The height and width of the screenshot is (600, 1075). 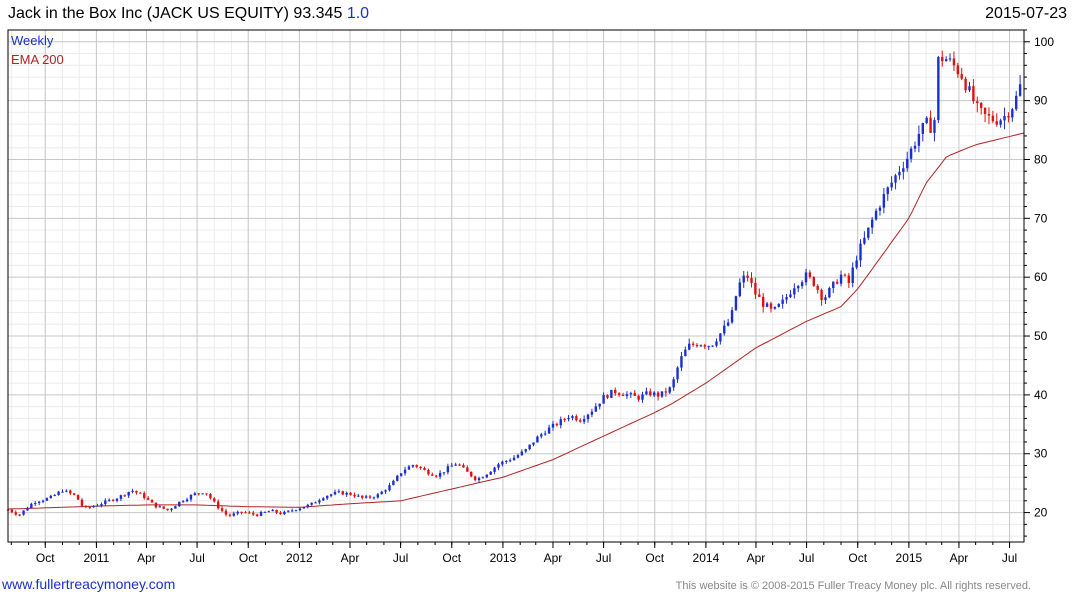 I want to click on y-tick-label: 40, so click(x=1041, y=395).